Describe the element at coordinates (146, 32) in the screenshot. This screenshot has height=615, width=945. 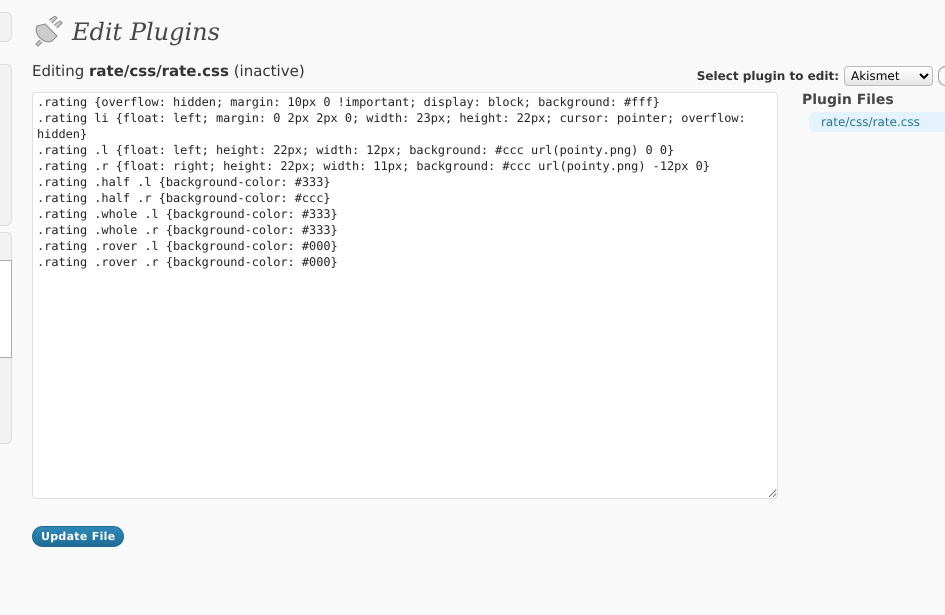
I see `page-title: Edit Plugins` at that location.